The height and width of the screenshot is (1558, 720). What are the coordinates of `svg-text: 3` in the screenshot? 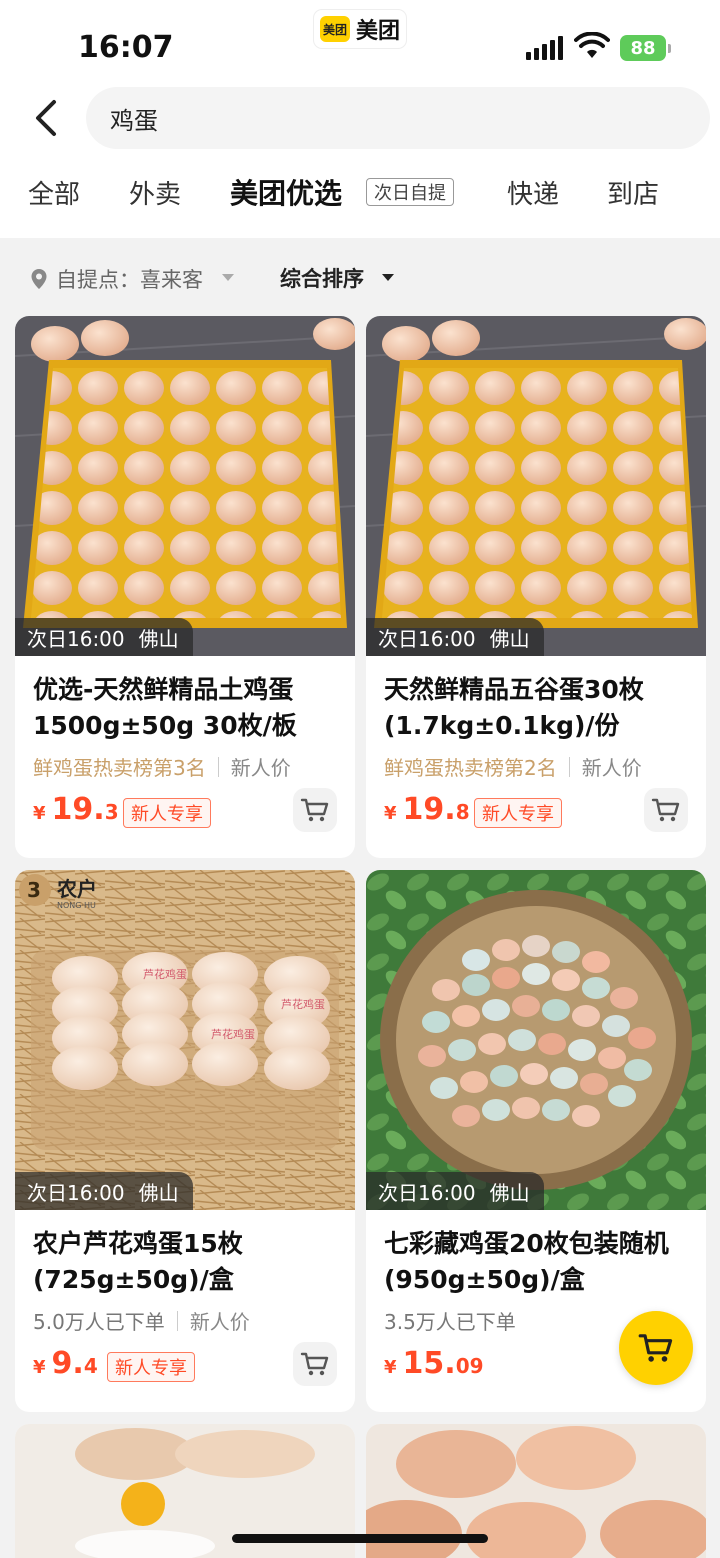 It's located at (34, 890).